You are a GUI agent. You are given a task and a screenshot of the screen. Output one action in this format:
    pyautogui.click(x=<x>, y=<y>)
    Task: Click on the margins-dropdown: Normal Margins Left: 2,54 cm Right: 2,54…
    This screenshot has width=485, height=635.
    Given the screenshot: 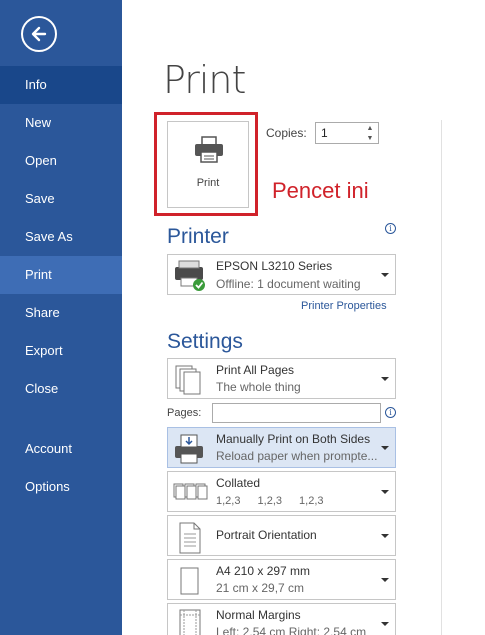 What is the action you would take?
    pyautogui.click(x=281, y=619)
    